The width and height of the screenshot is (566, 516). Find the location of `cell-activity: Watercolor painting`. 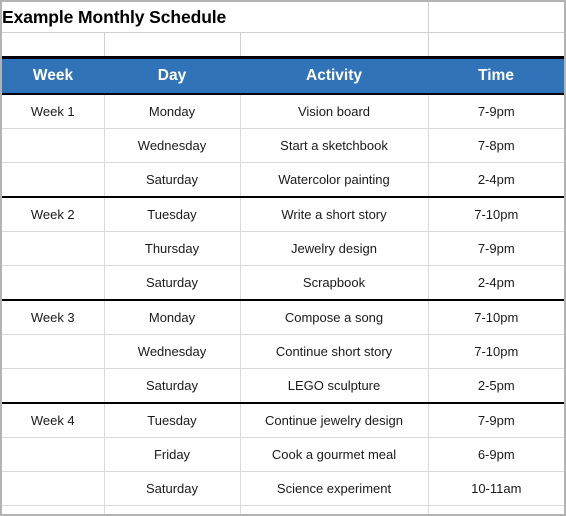

cell-activity: Watercolor painting is located at coordinates (334, 180).